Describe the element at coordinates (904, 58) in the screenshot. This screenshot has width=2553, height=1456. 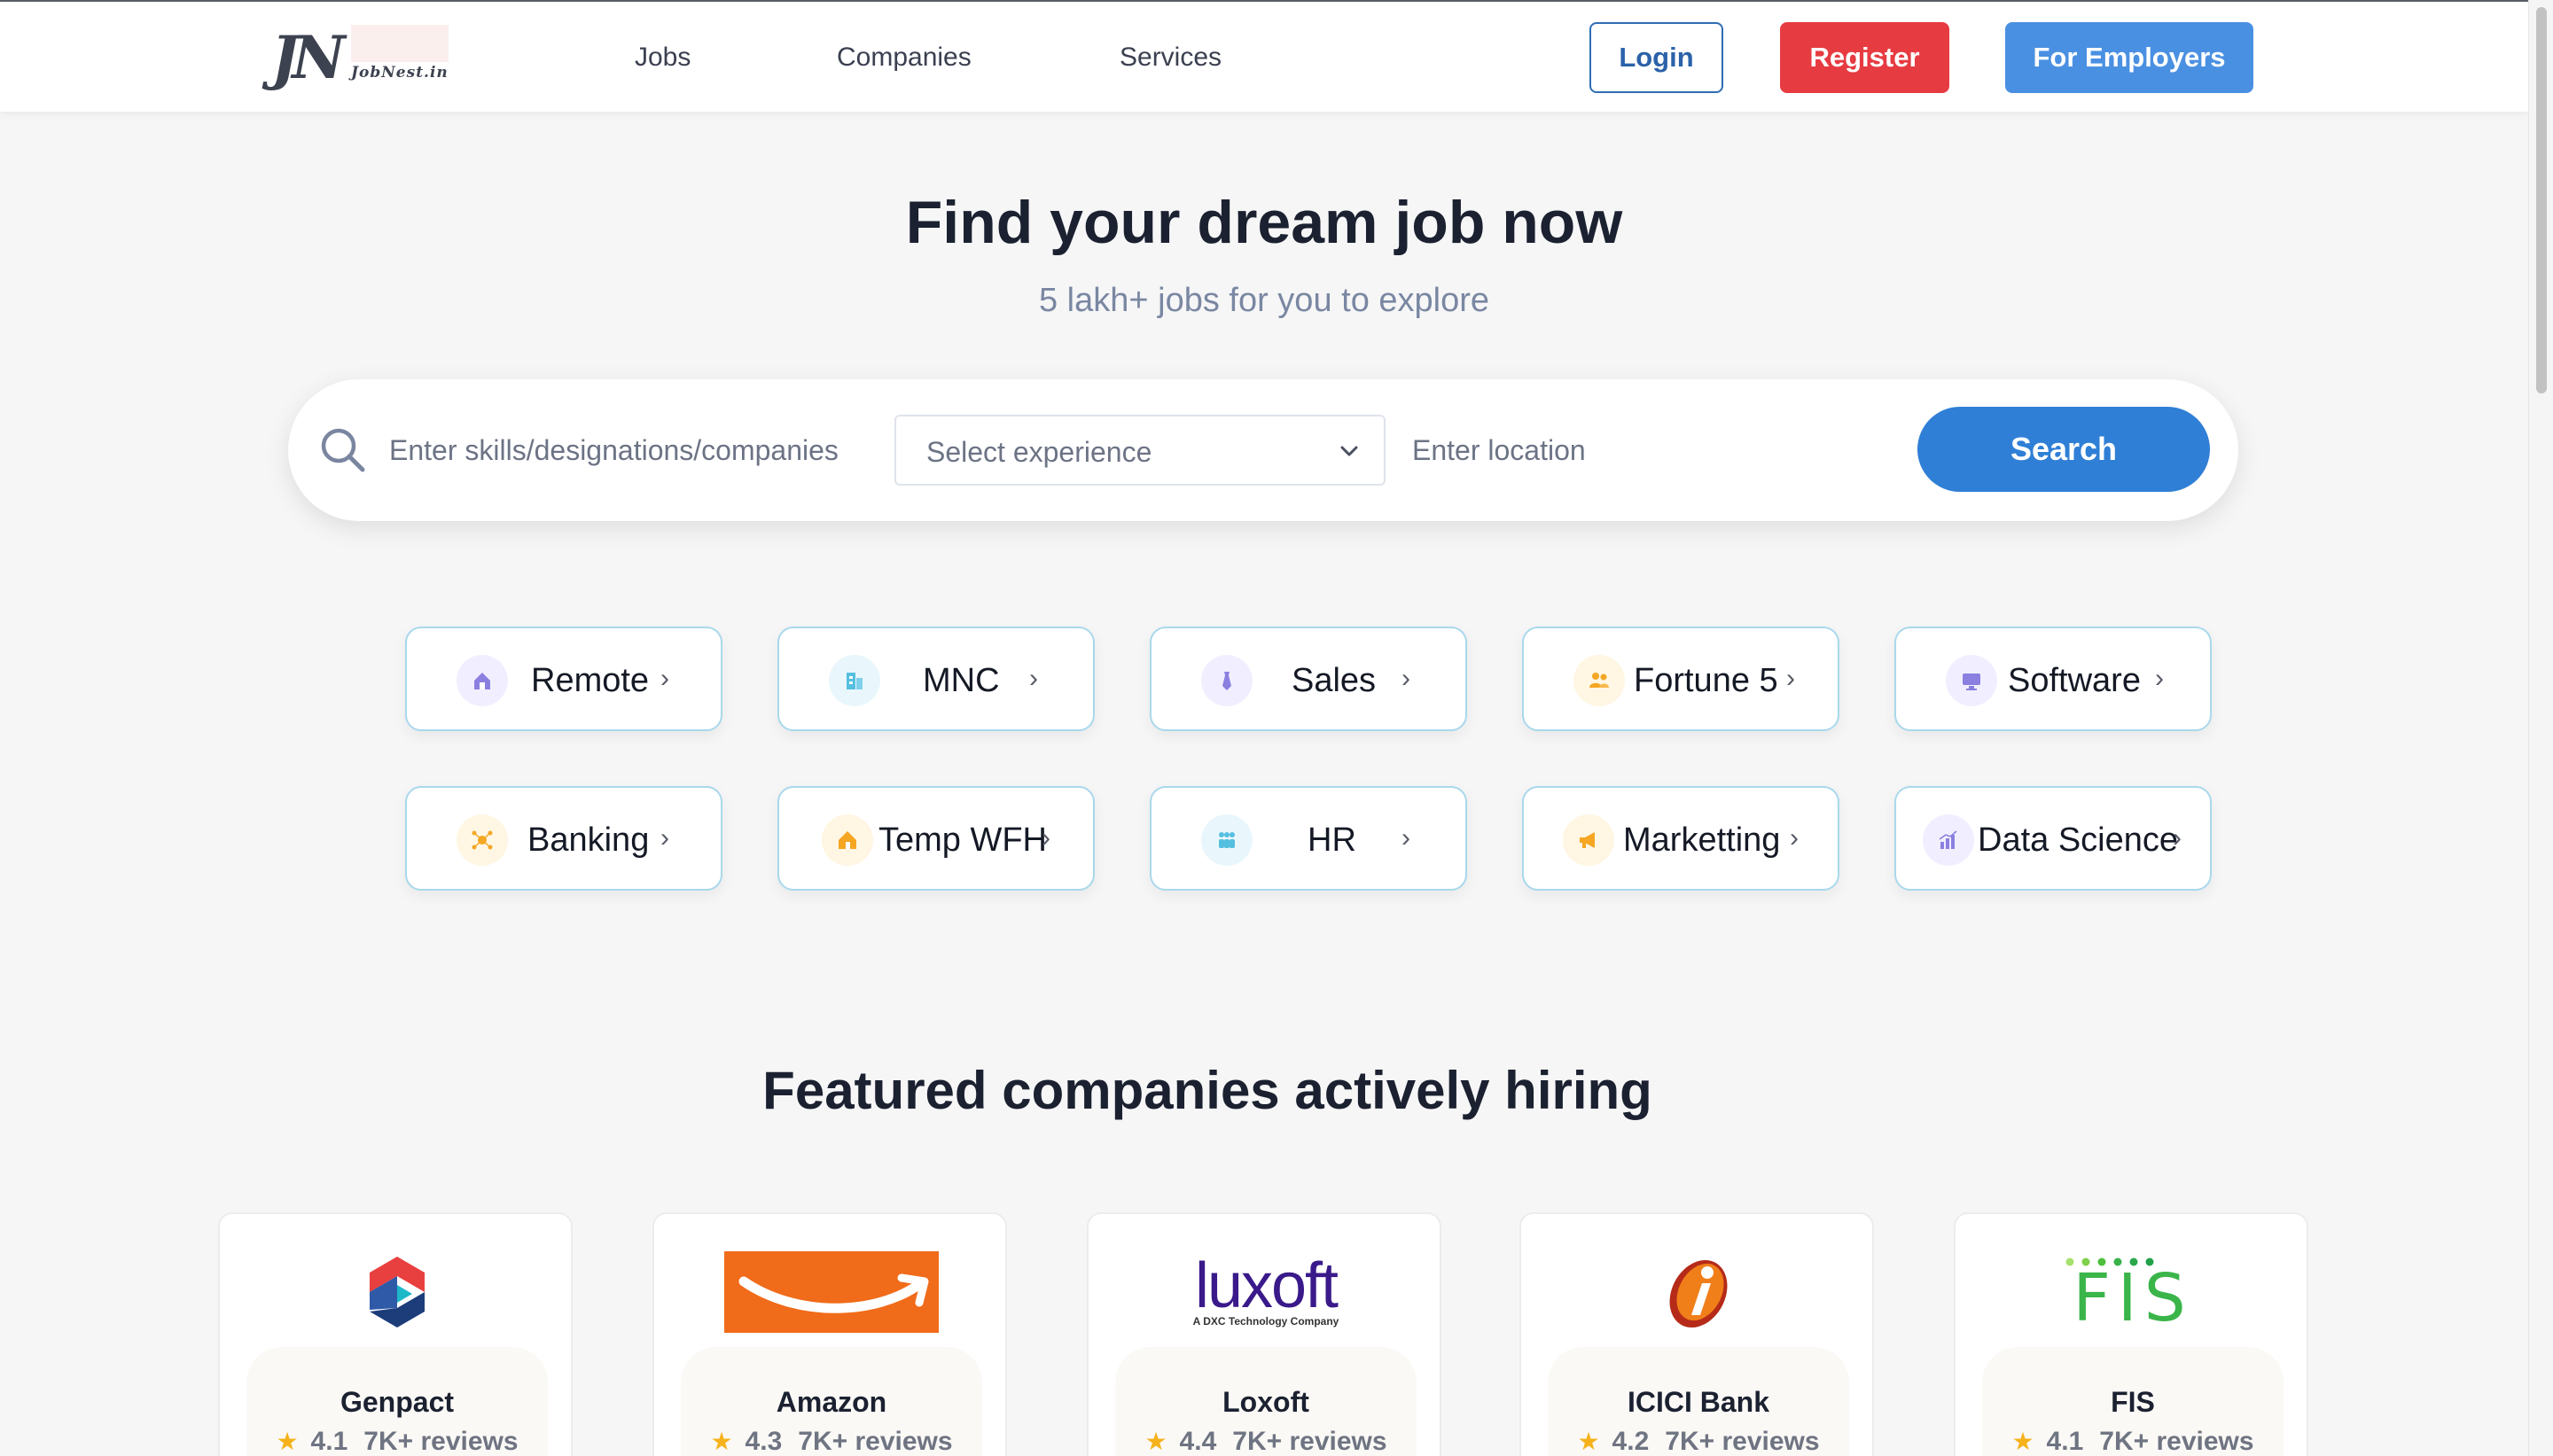
I see `nav-companies-link: Companies` at that location.